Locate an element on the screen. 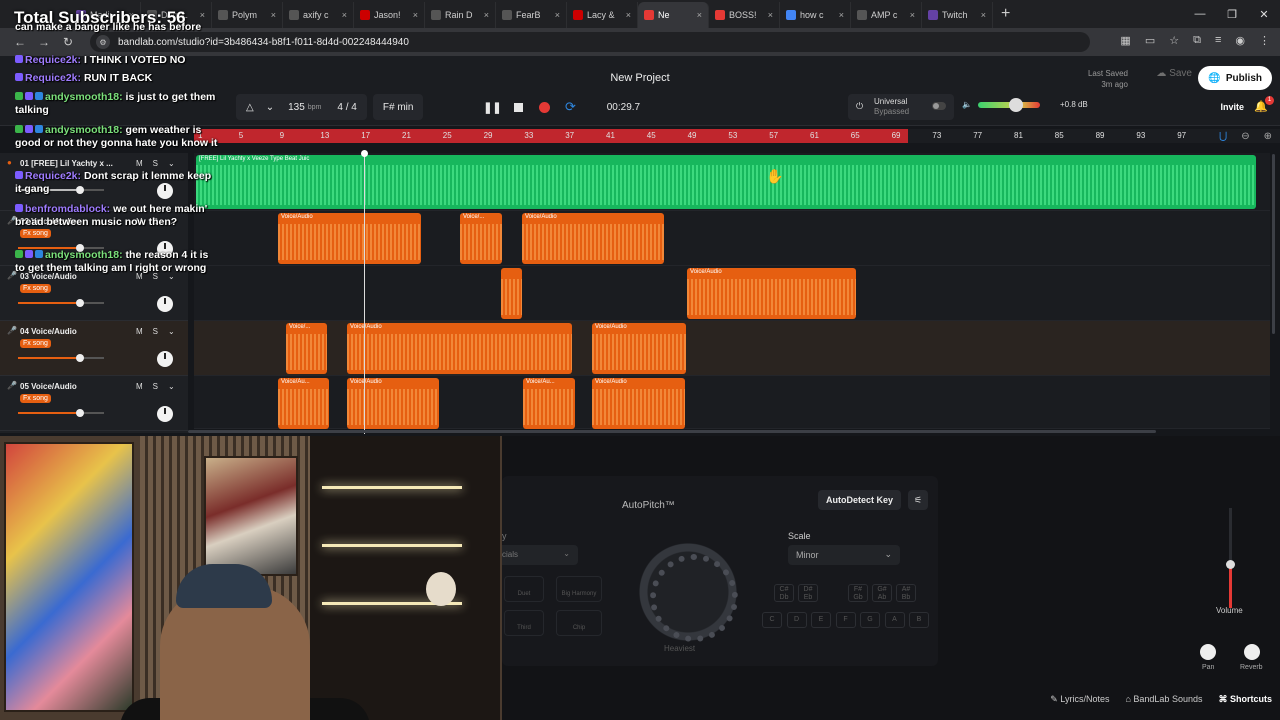 This screenshot has height=720, width=1280. pause-button: ❚❚ is located at coordinates (492, 107).